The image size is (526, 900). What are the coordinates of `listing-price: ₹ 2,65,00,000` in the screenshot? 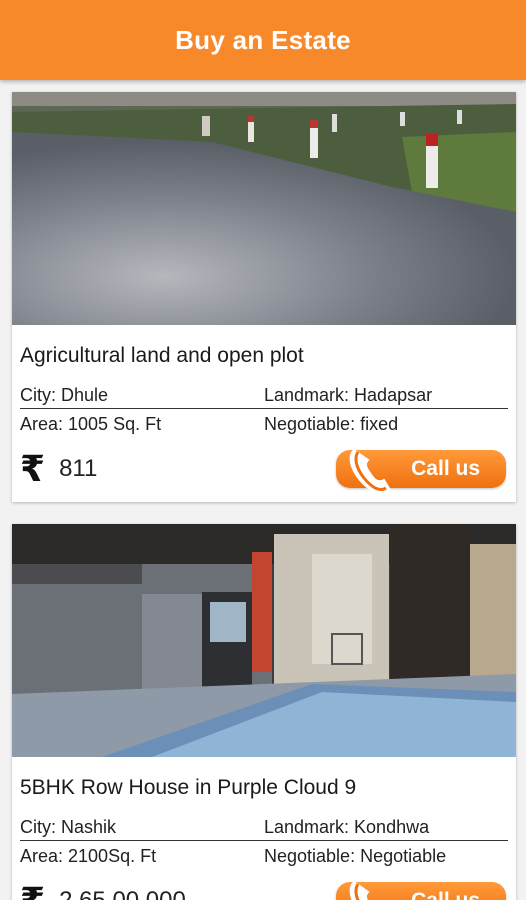 It's located at (103, 890).